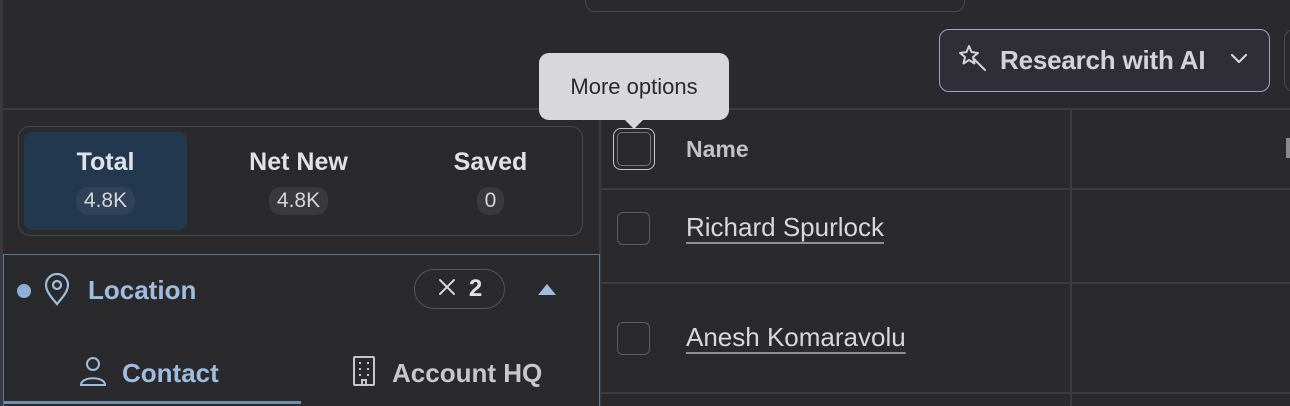  I want to click on active-filter-dot, so click(24, 291).